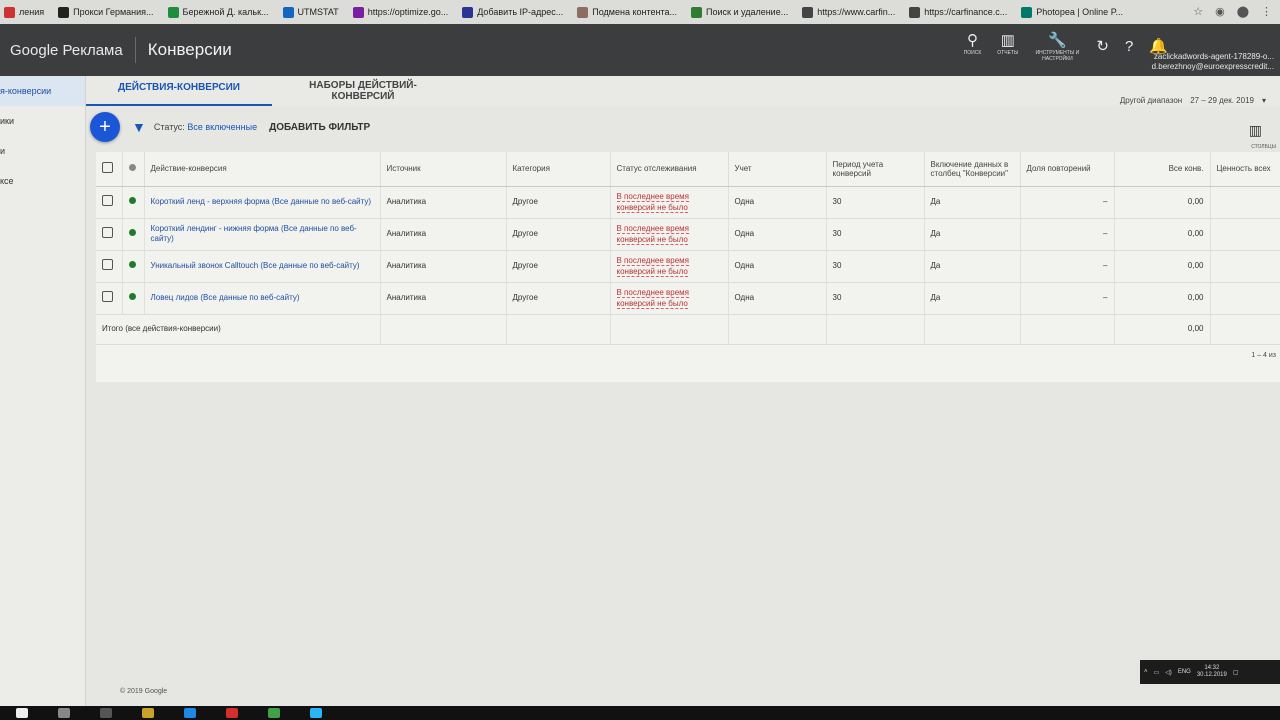 Image resolution: width=1280 pixels, height=720 pixels. Describe the element at coordinates (42, 181) in the screenshot. I see `sidebar-item: ксе` at that location.